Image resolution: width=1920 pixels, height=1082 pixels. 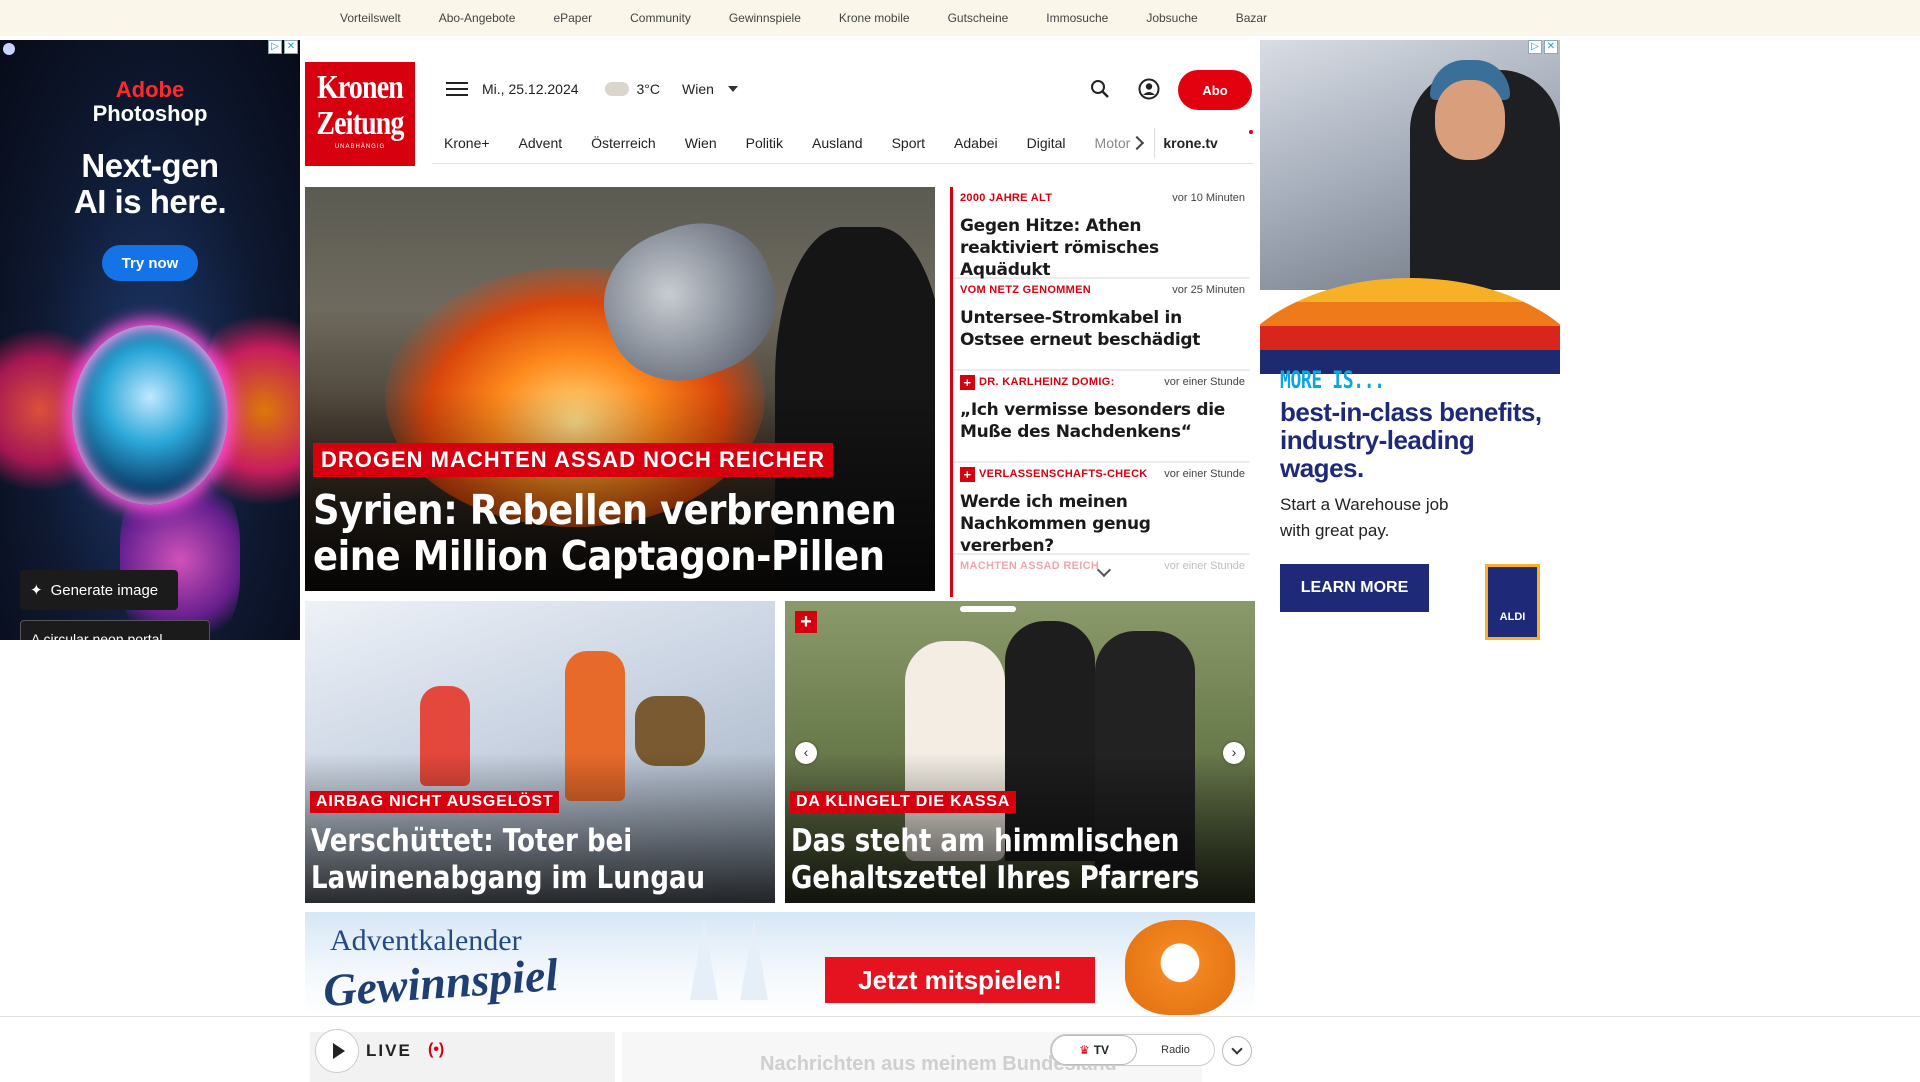 I want to click on ticker-kicker: DR. KARLHEINZ DOMIG:, so click(x=1047, y=382).